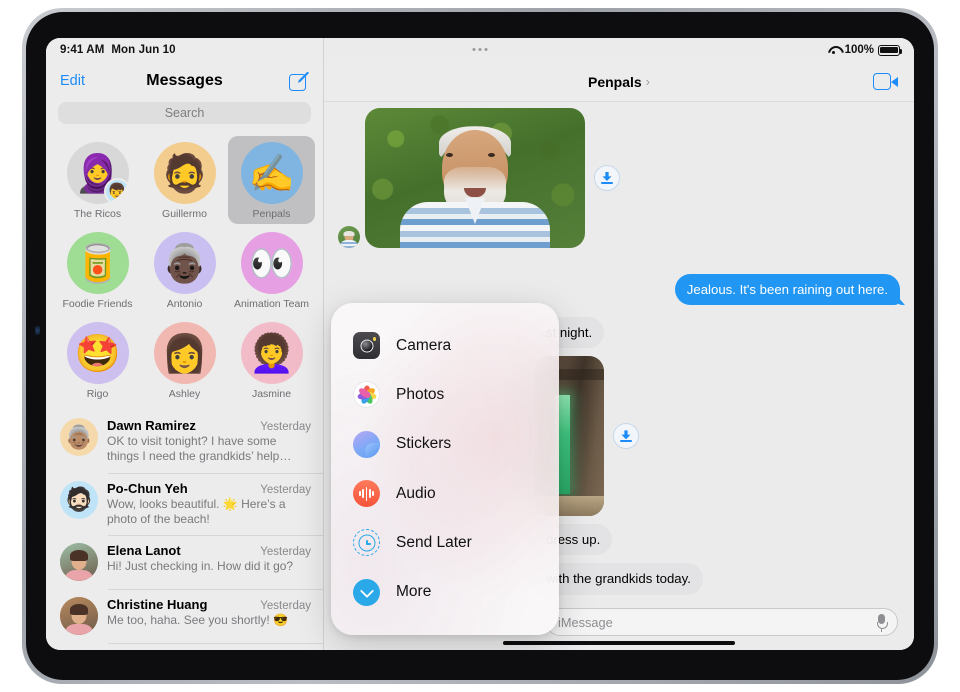 This screenshot has height=692, width=960. Describe the element at coordinates (157, 605) in the screenshot. I see `conversation-name: Christine Huang` at that location.